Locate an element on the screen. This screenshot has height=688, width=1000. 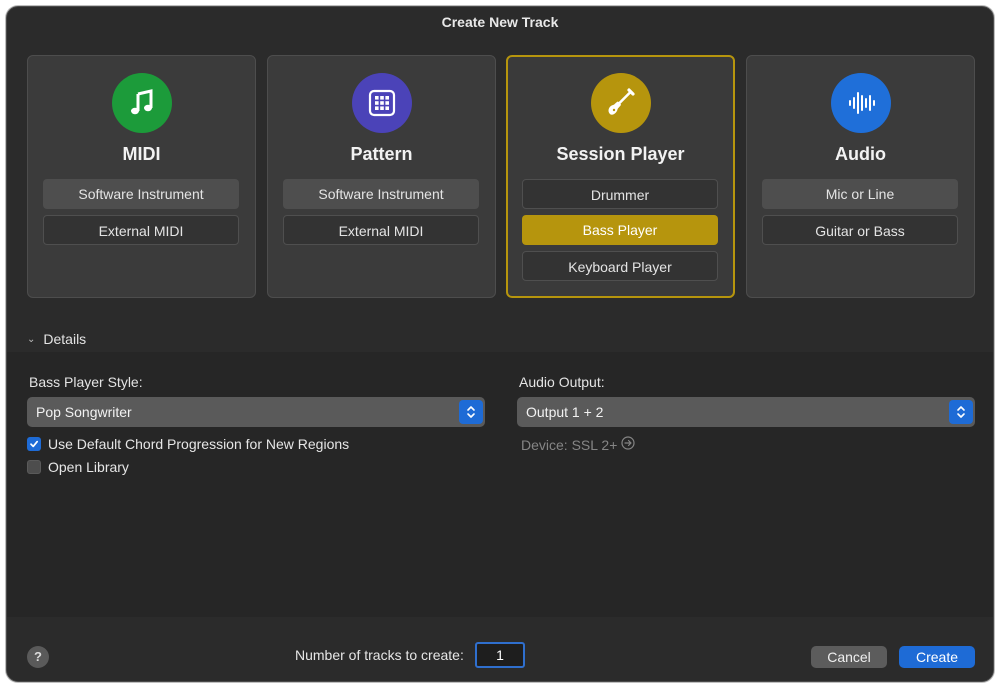
audio-output-label: Audio Output: is located at coordinates (562, 382).